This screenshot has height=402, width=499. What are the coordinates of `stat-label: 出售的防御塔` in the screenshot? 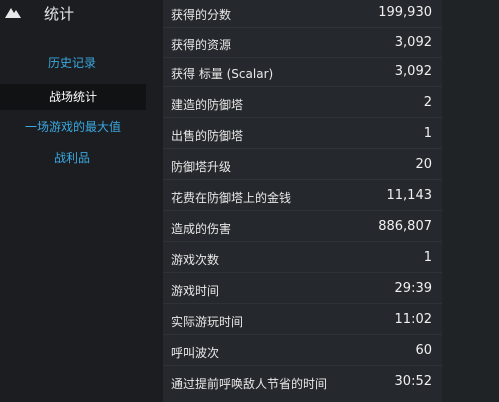 It's located at (207, 136).